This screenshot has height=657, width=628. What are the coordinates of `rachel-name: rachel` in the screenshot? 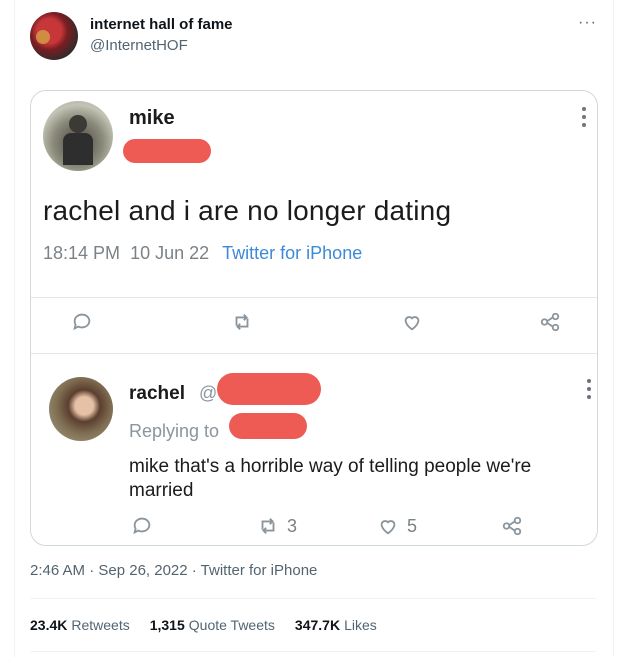 It's located at (157, 393).